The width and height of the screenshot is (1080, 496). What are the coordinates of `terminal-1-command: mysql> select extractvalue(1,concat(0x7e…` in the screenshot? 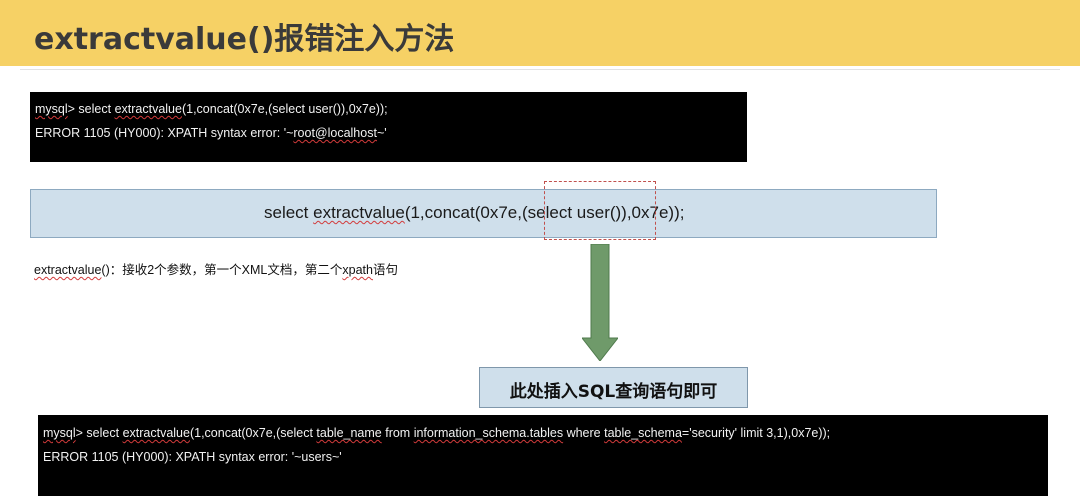 It's located at (211, 109).